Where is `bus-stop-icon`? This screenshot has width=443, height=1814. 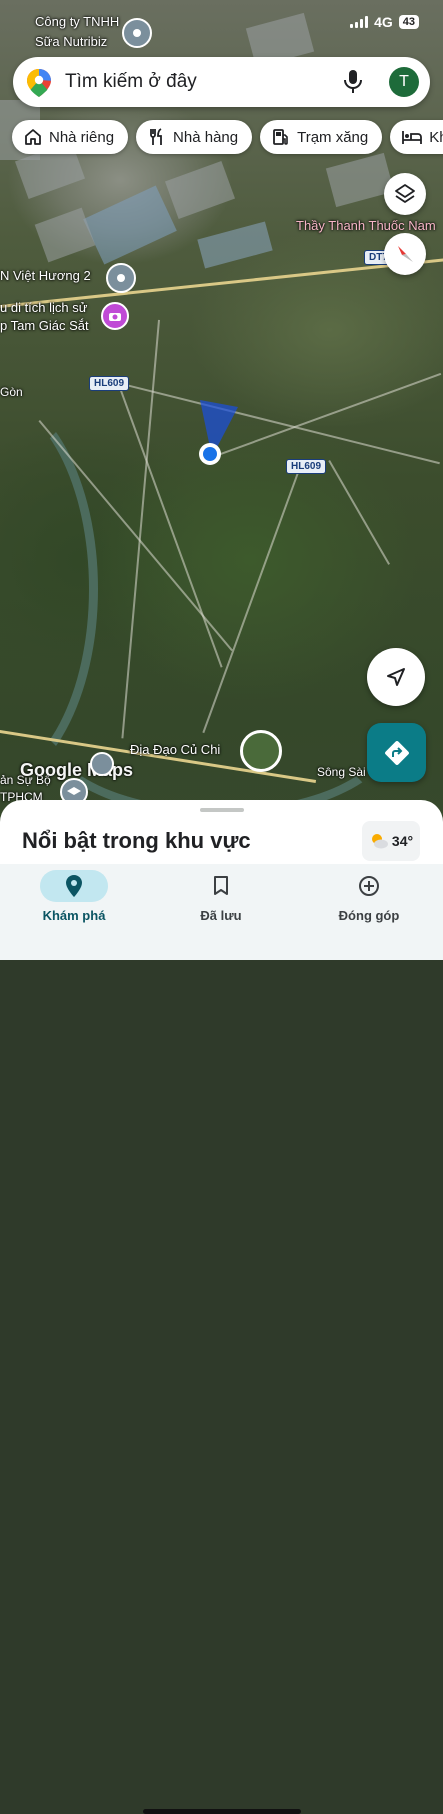 bus-stop-icon is located at coordinates (102, 764).